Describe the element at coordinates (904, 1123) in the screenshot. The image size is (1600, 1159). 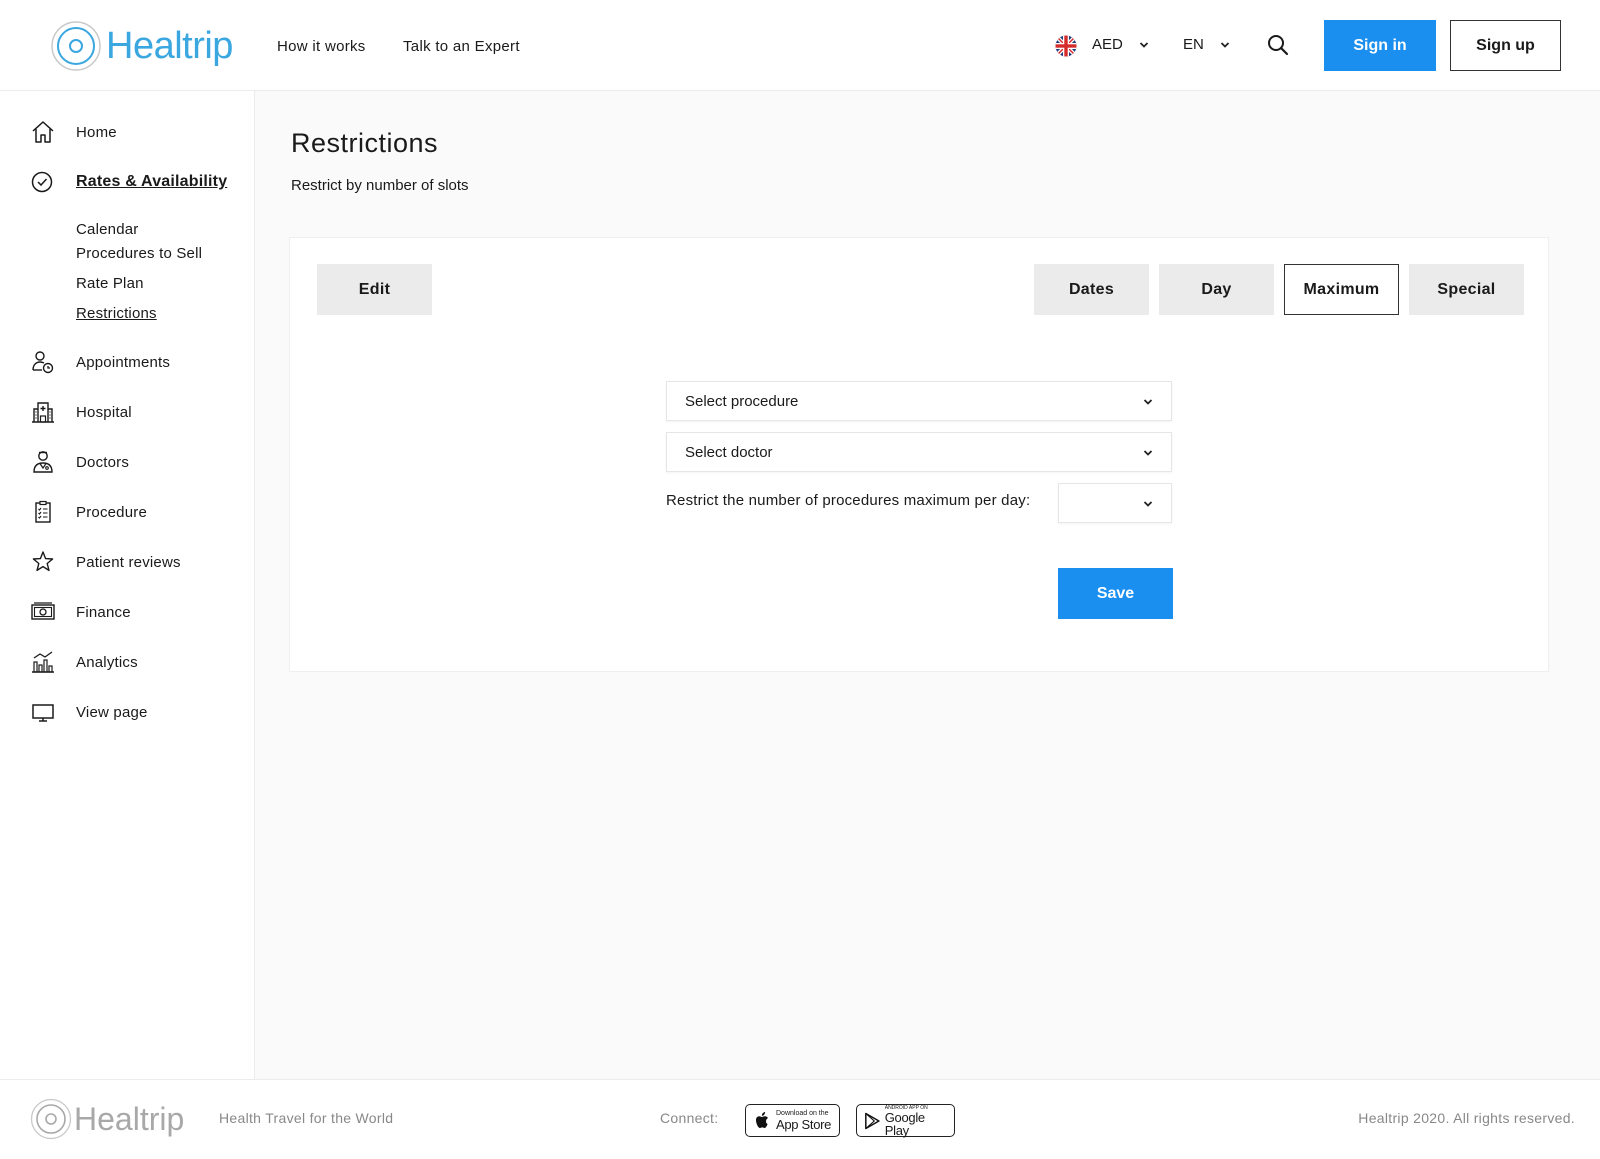
I see `google-play-big-text: Google Play` at that location.